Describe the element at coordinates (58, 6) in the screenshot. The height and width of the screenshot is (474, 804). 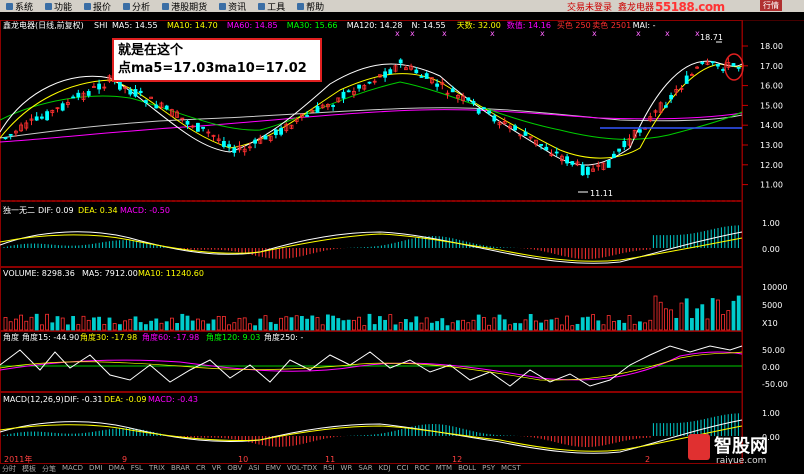
I see `menu-function: 功能` at that location.